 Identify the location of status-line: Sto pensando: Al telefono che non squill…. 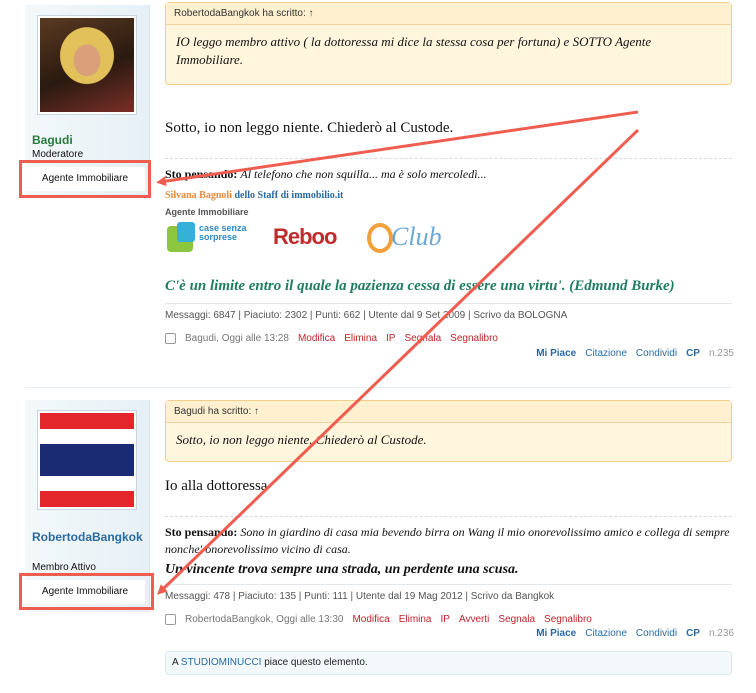
(448, 174).